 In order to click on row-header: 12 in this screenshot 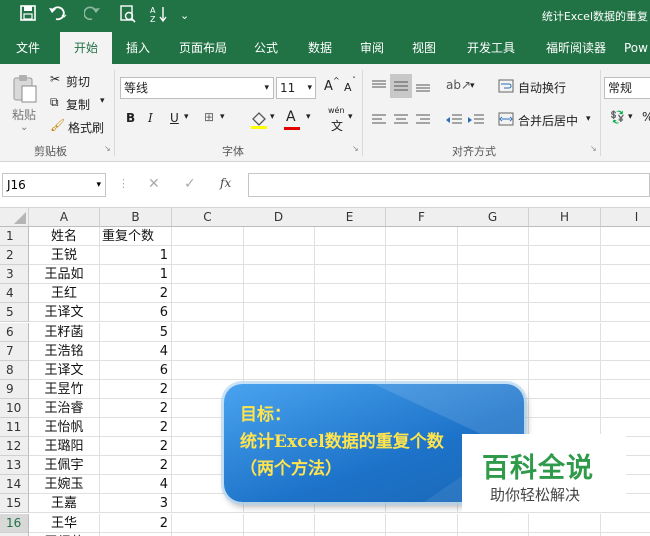, I will do `click(14, 447)`.